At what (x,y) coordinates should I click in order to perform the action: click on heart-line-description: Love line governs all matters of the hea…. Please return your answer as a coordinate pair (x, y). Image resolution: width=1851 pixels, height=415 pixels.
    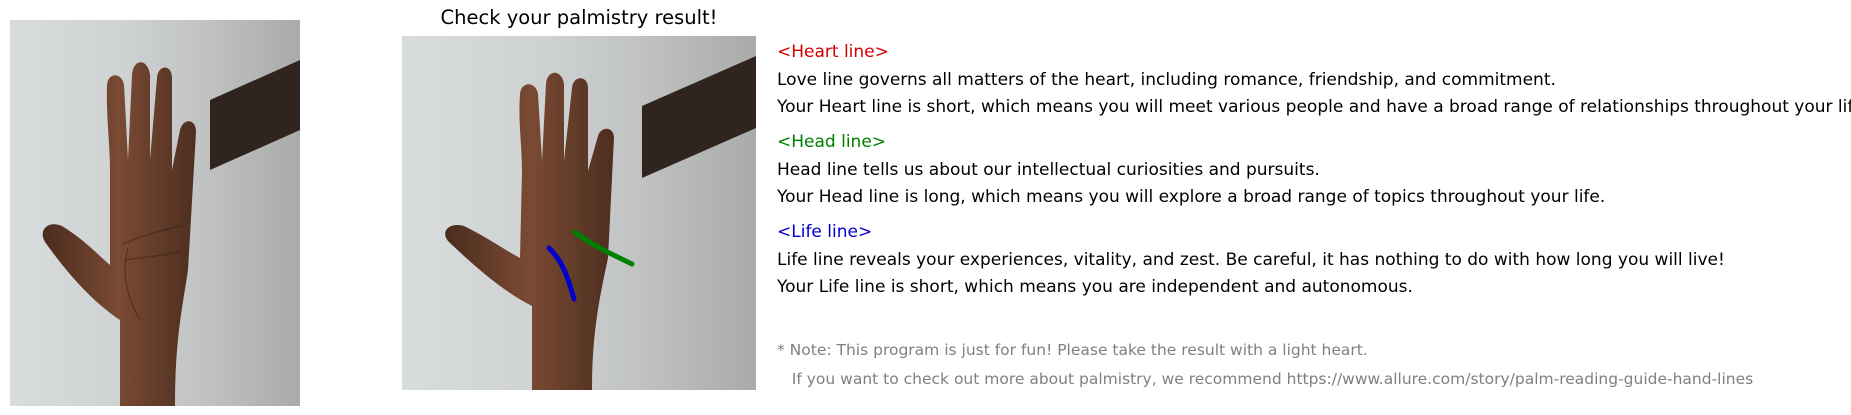
    Looking at the image, I should click on (1166, 80).